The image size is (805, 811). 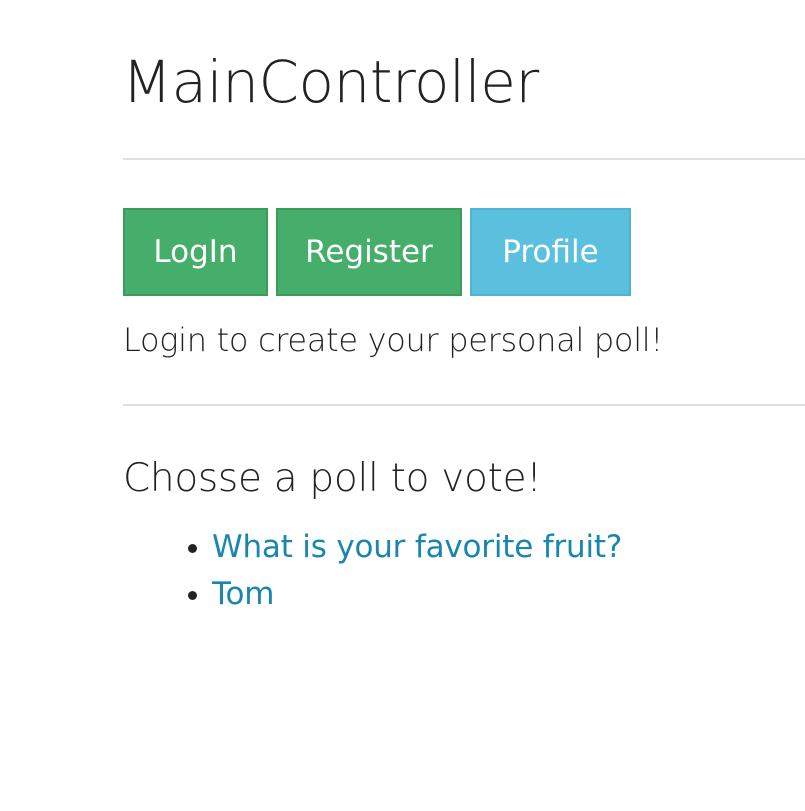 What do you see at coordinates (369, 252) in the screenshot?
I see `register-button: Register` at bounding box center [369, 252].